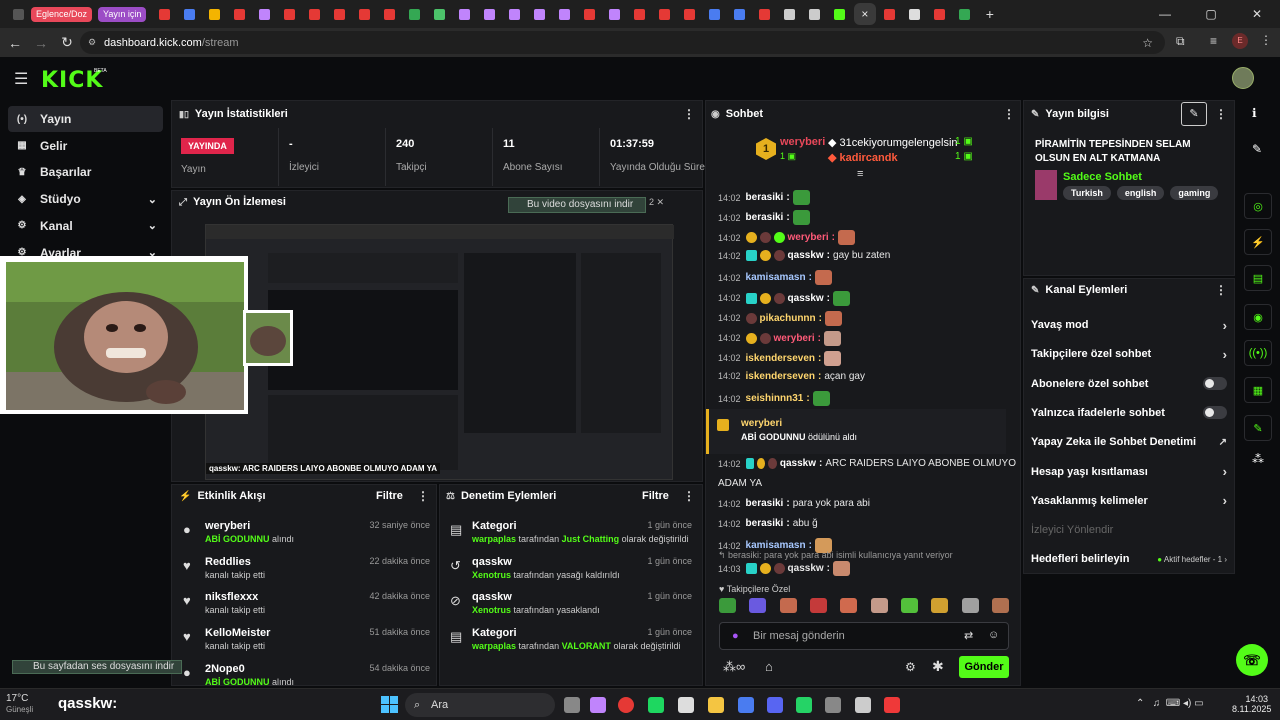 The width and height of the screenshot is (1280, 720). I want to click on edit-info-button: ✎, so click(1194, 114).